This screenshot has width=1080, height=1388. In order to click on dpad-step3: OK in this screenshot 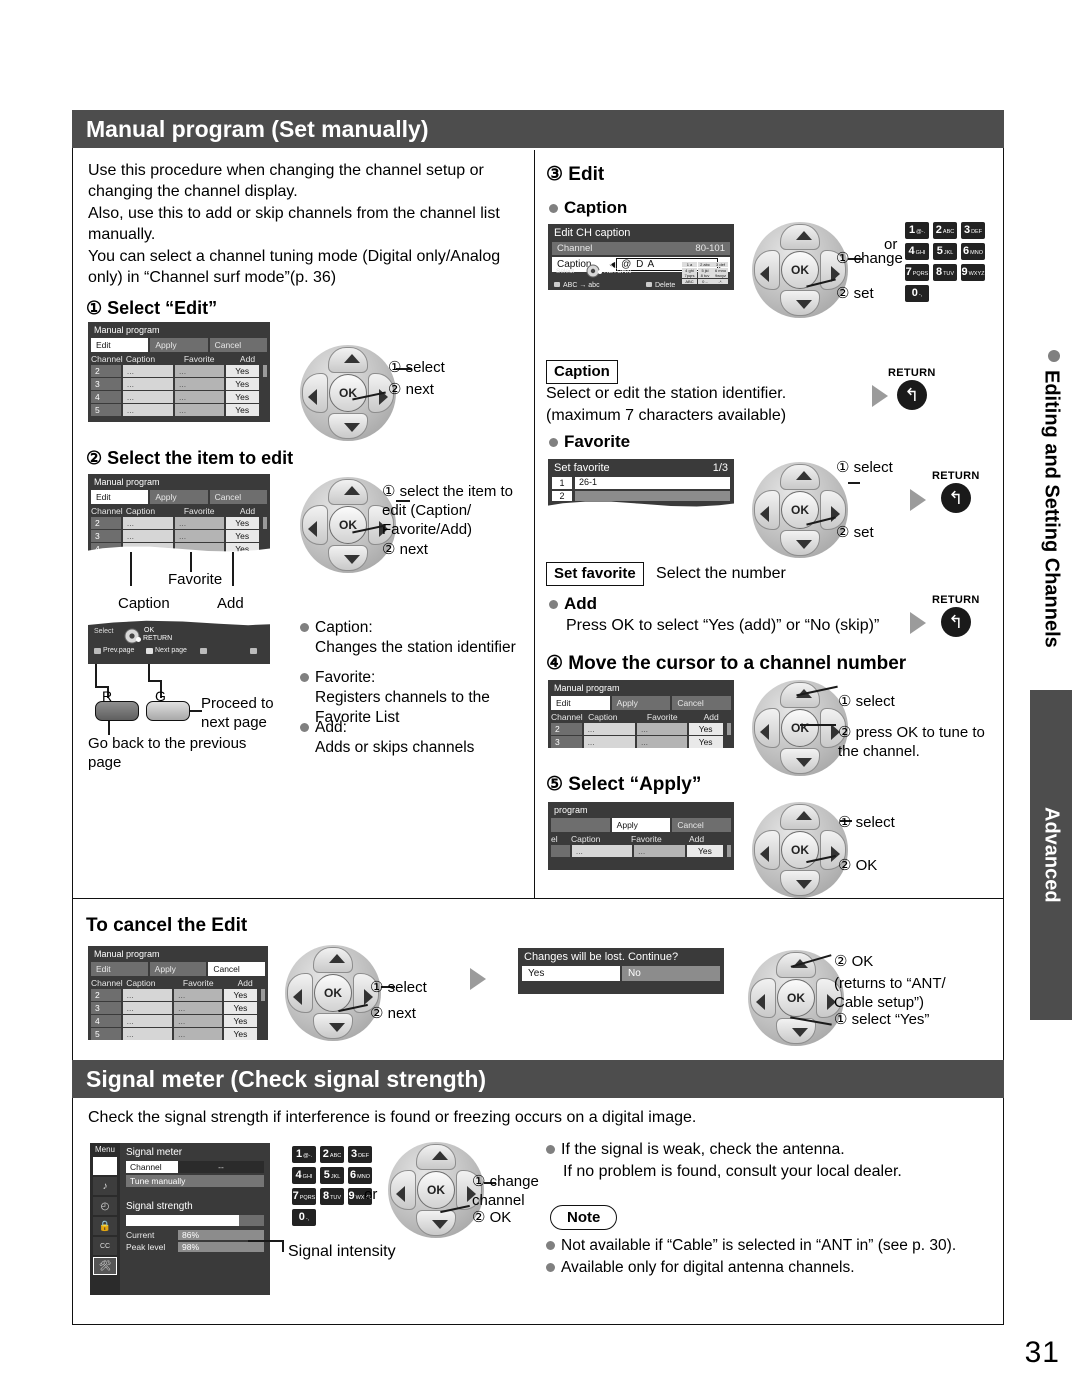, I will do `click(800, 270)`.